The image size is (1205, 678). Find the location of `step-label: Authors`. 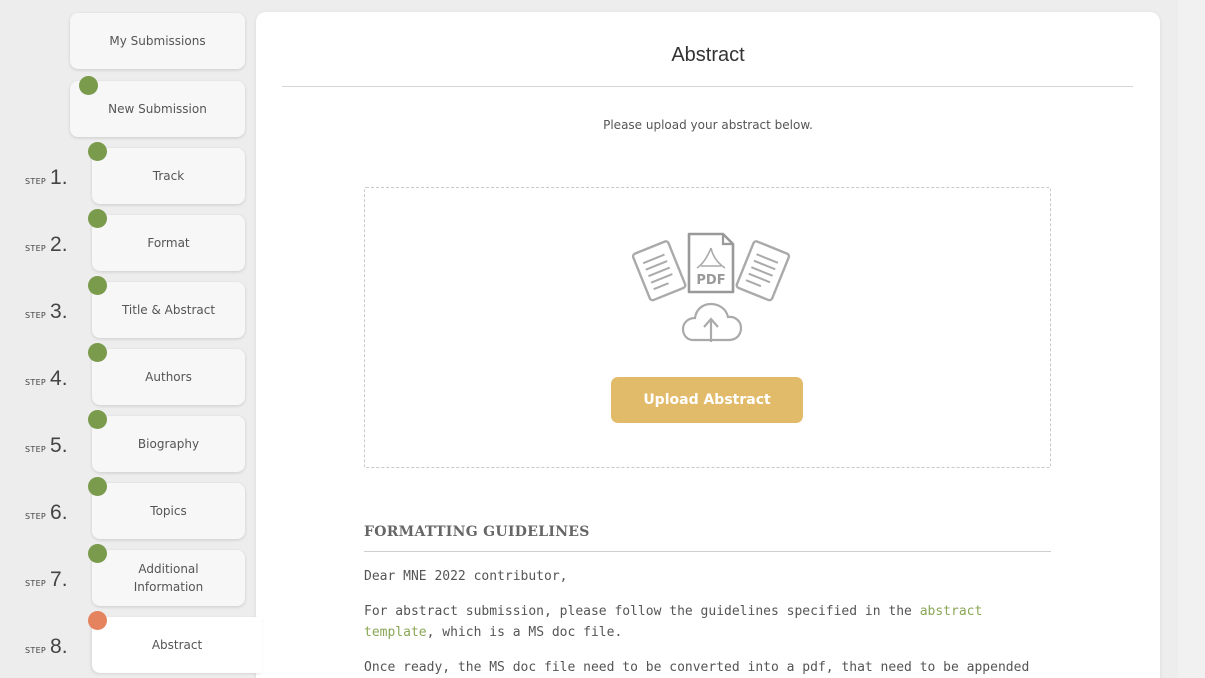

step-label: Authors is located at coordinates (168, 377).